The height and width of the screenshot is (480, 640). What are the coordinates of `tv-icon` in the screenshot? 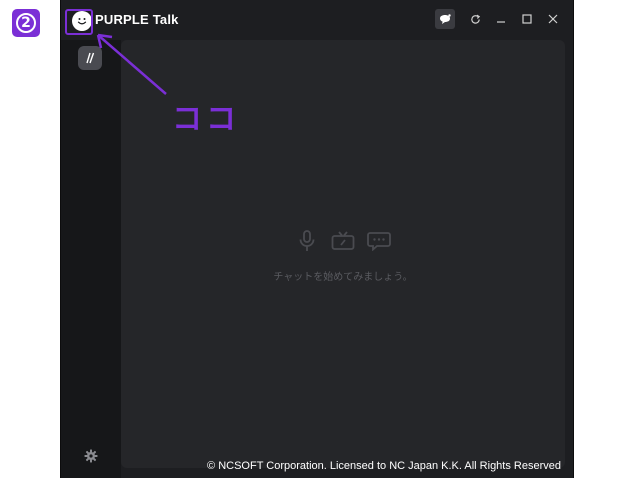 It's located at (343, 241).